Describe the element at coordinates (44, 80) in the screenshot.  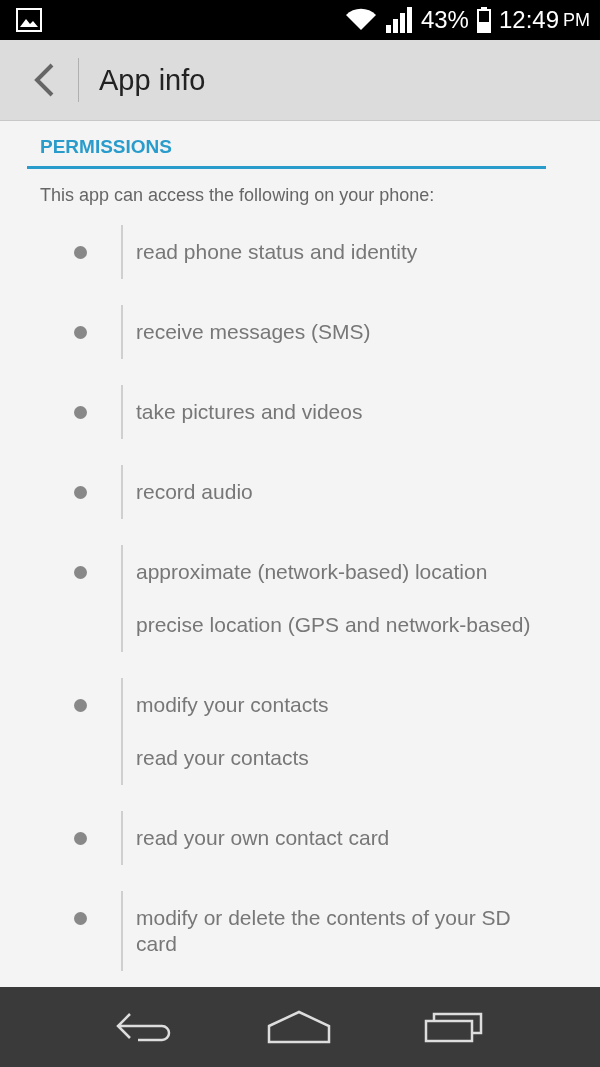
I see `back-chevron-icon` at that location.